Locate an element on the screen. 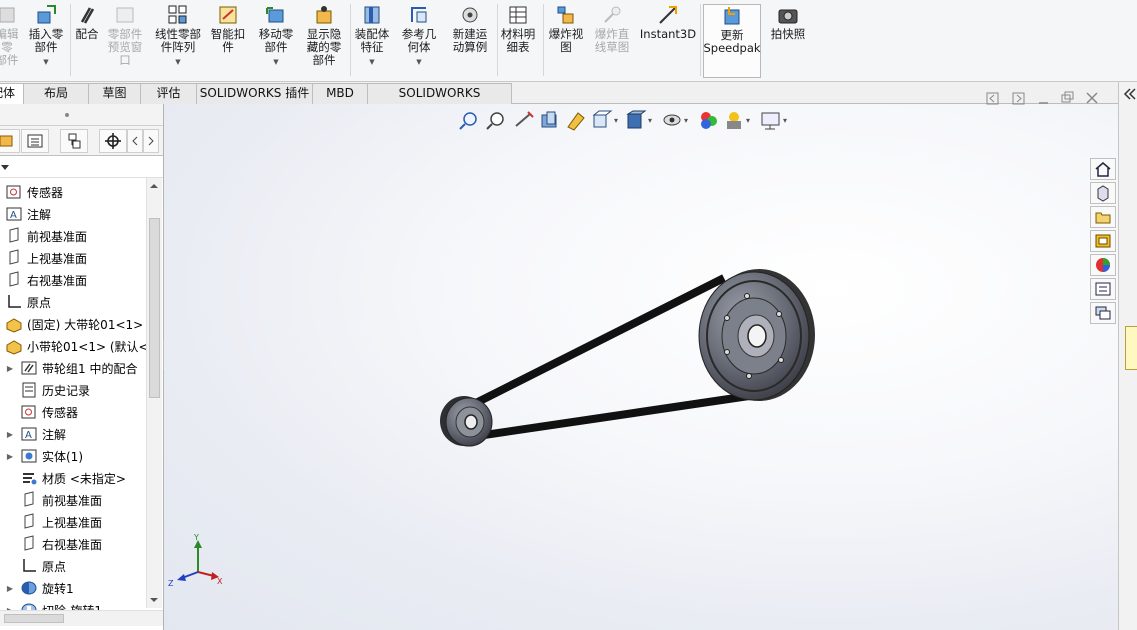  tree-item: 小带轮01<1> (默认<<默认>_显示状态 1>) is located at coordinates (73, 346).